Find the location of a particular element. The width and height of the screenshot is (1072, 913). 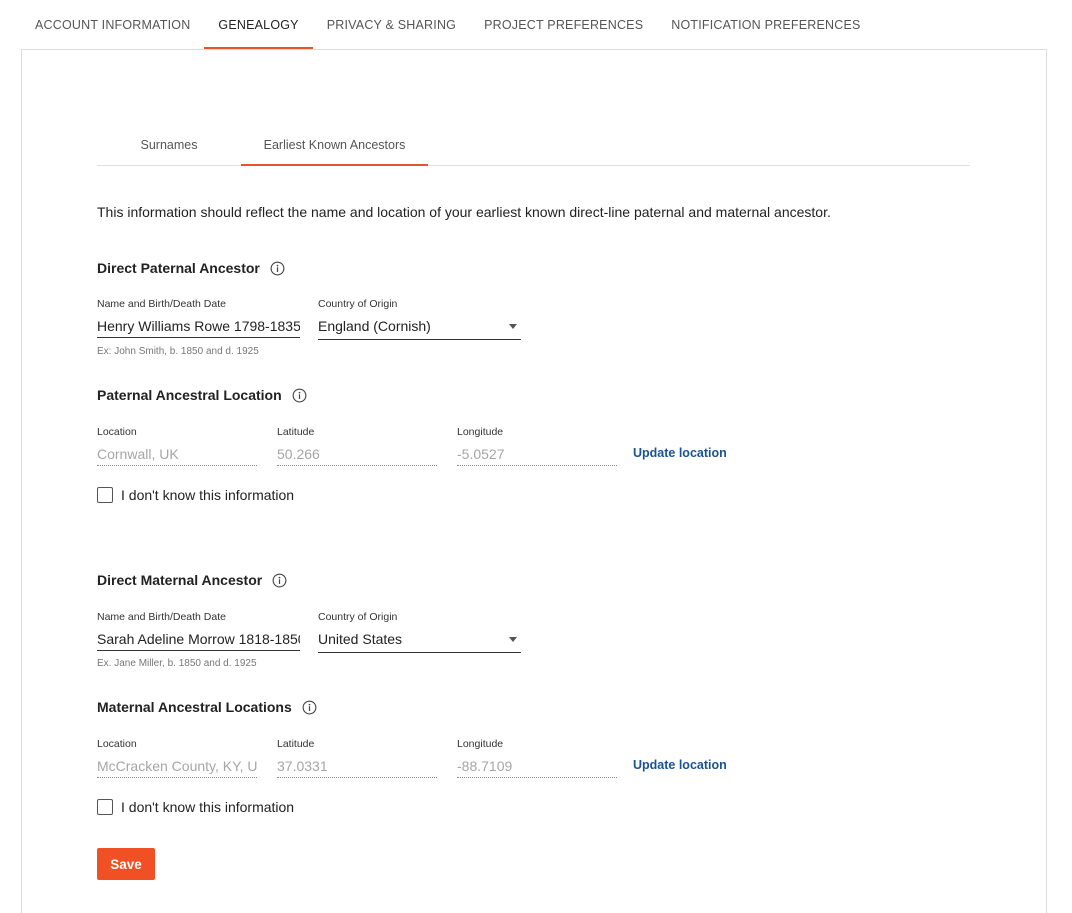

tab-account-information: ACCOUNT INFORMATION is located at coordinates (112, 24).